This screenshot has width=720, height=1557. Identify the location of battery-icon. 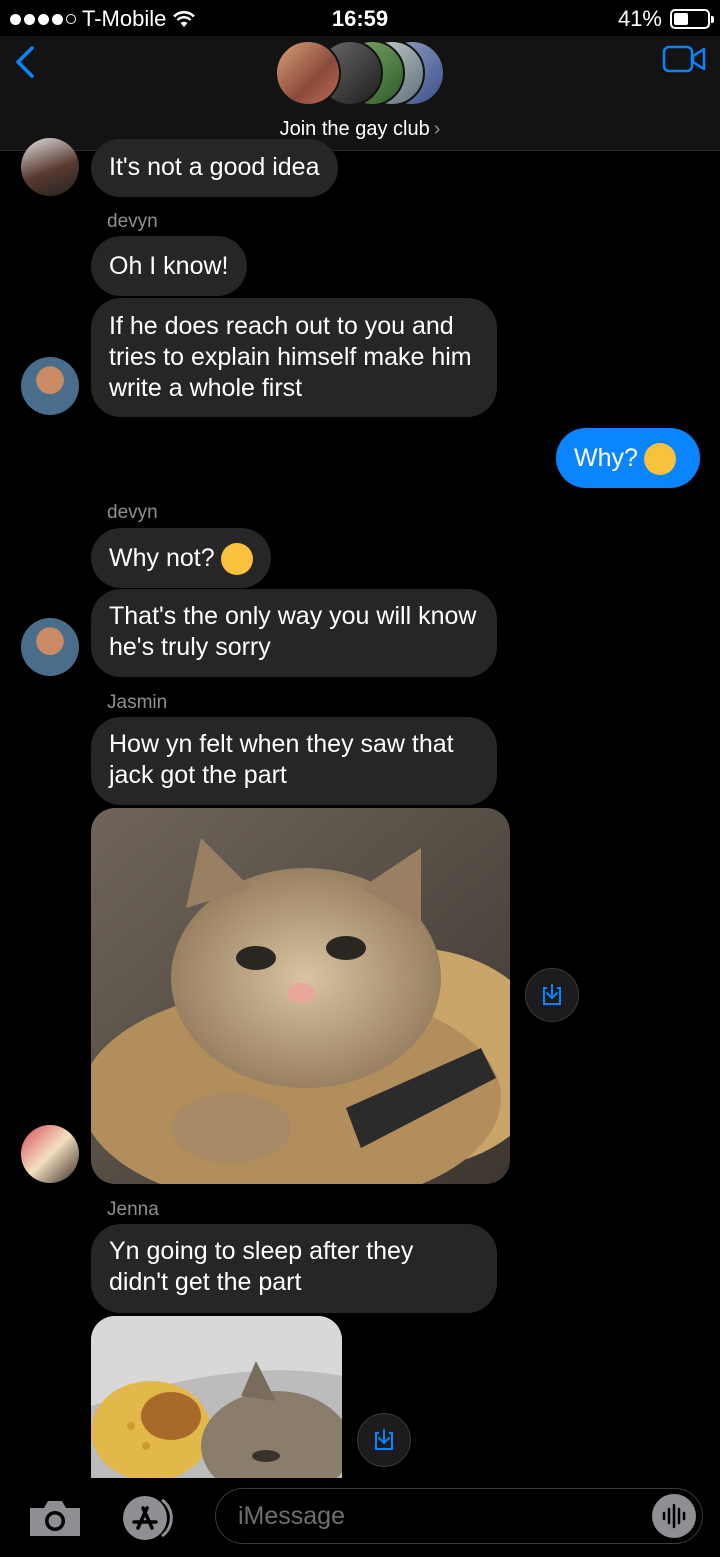
(692, 19).